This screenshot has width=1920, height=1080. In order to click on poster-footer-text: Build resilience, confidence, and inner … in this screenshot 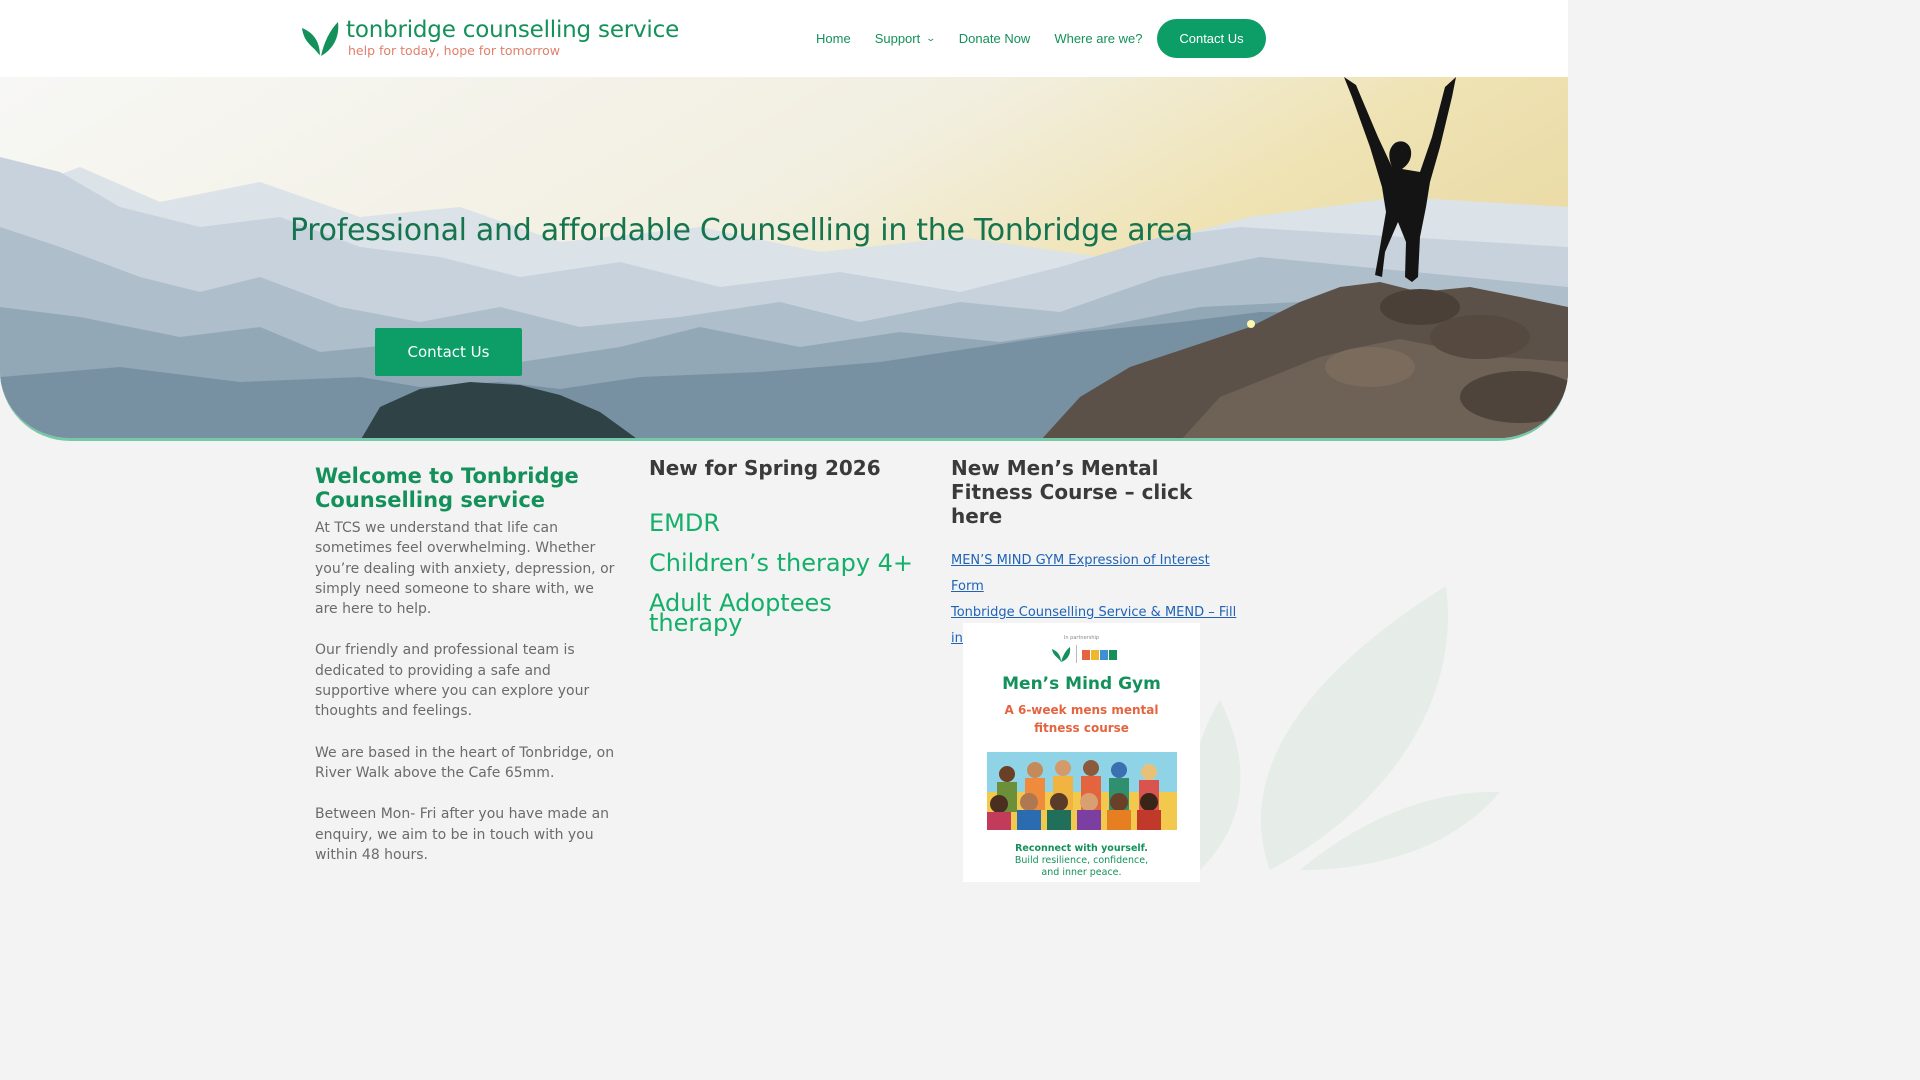, I will do `click(1081, 867)`.